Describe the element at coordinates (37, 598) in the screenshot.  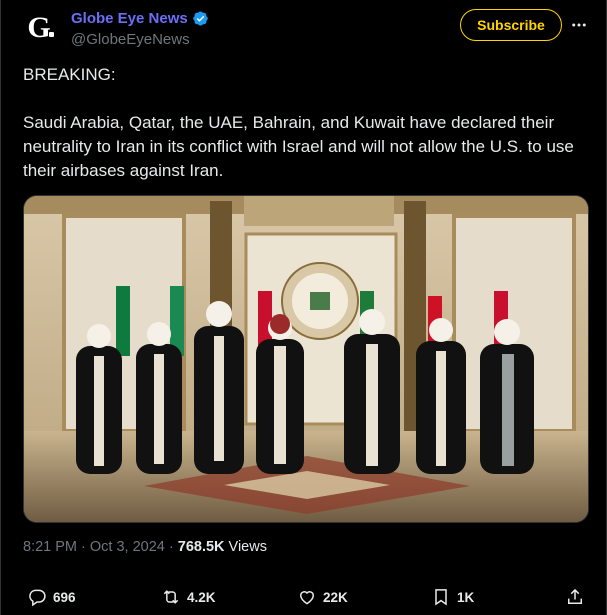
I see `reply-icon` at that location.